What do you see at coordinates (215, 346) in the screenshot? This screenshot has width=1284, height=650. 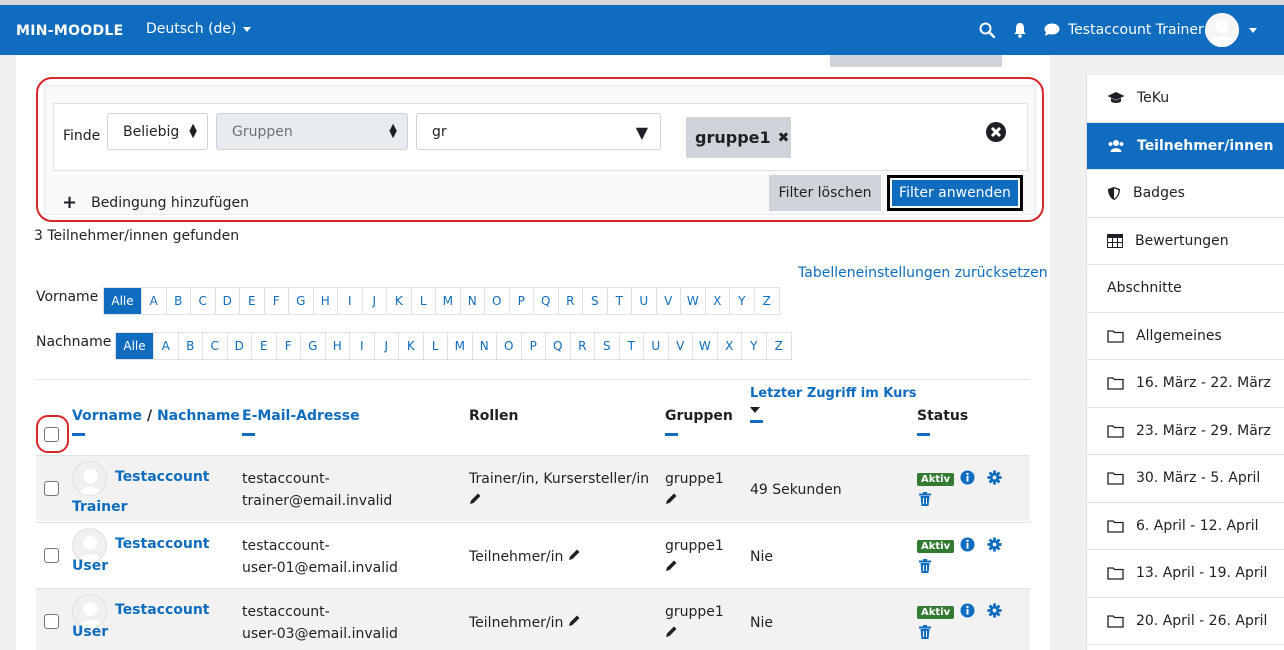 I see `initial-letter-button: C` at bounding box center [215, 346].